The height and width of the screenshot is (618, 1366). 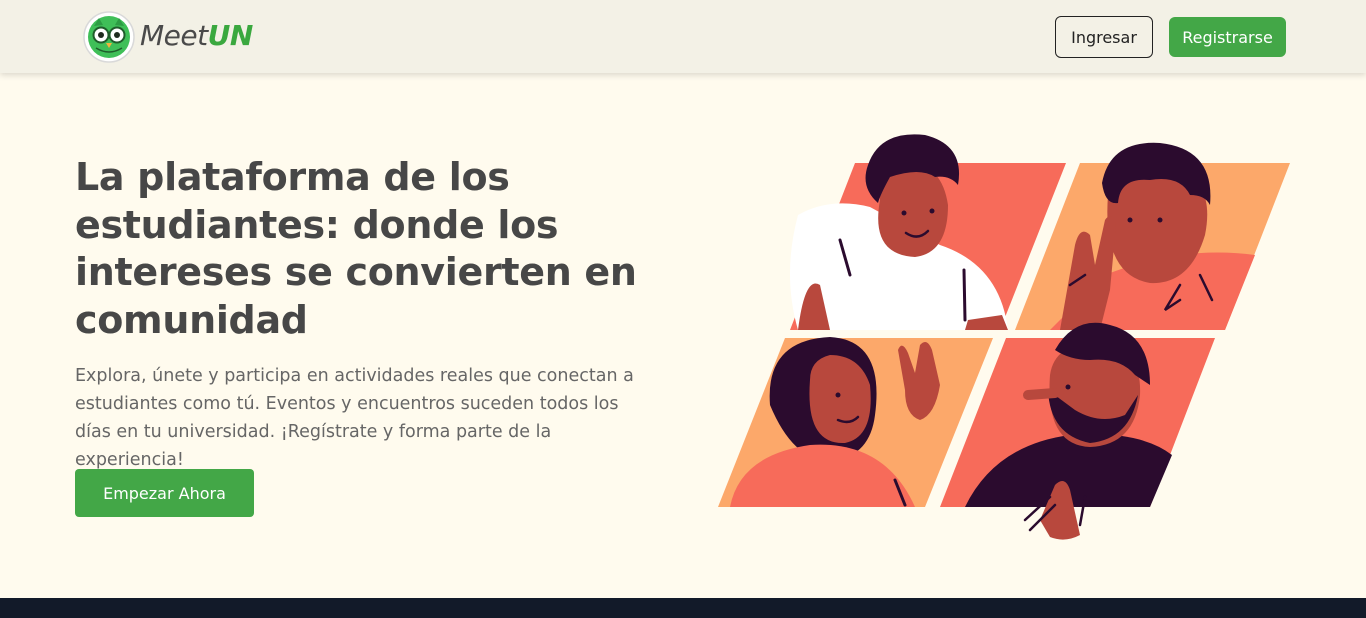 What do you see at coordinates (164, 493) in the screenshot?
I see `start-now-button: Empezar Ahora` at bounding box center [164, 493].